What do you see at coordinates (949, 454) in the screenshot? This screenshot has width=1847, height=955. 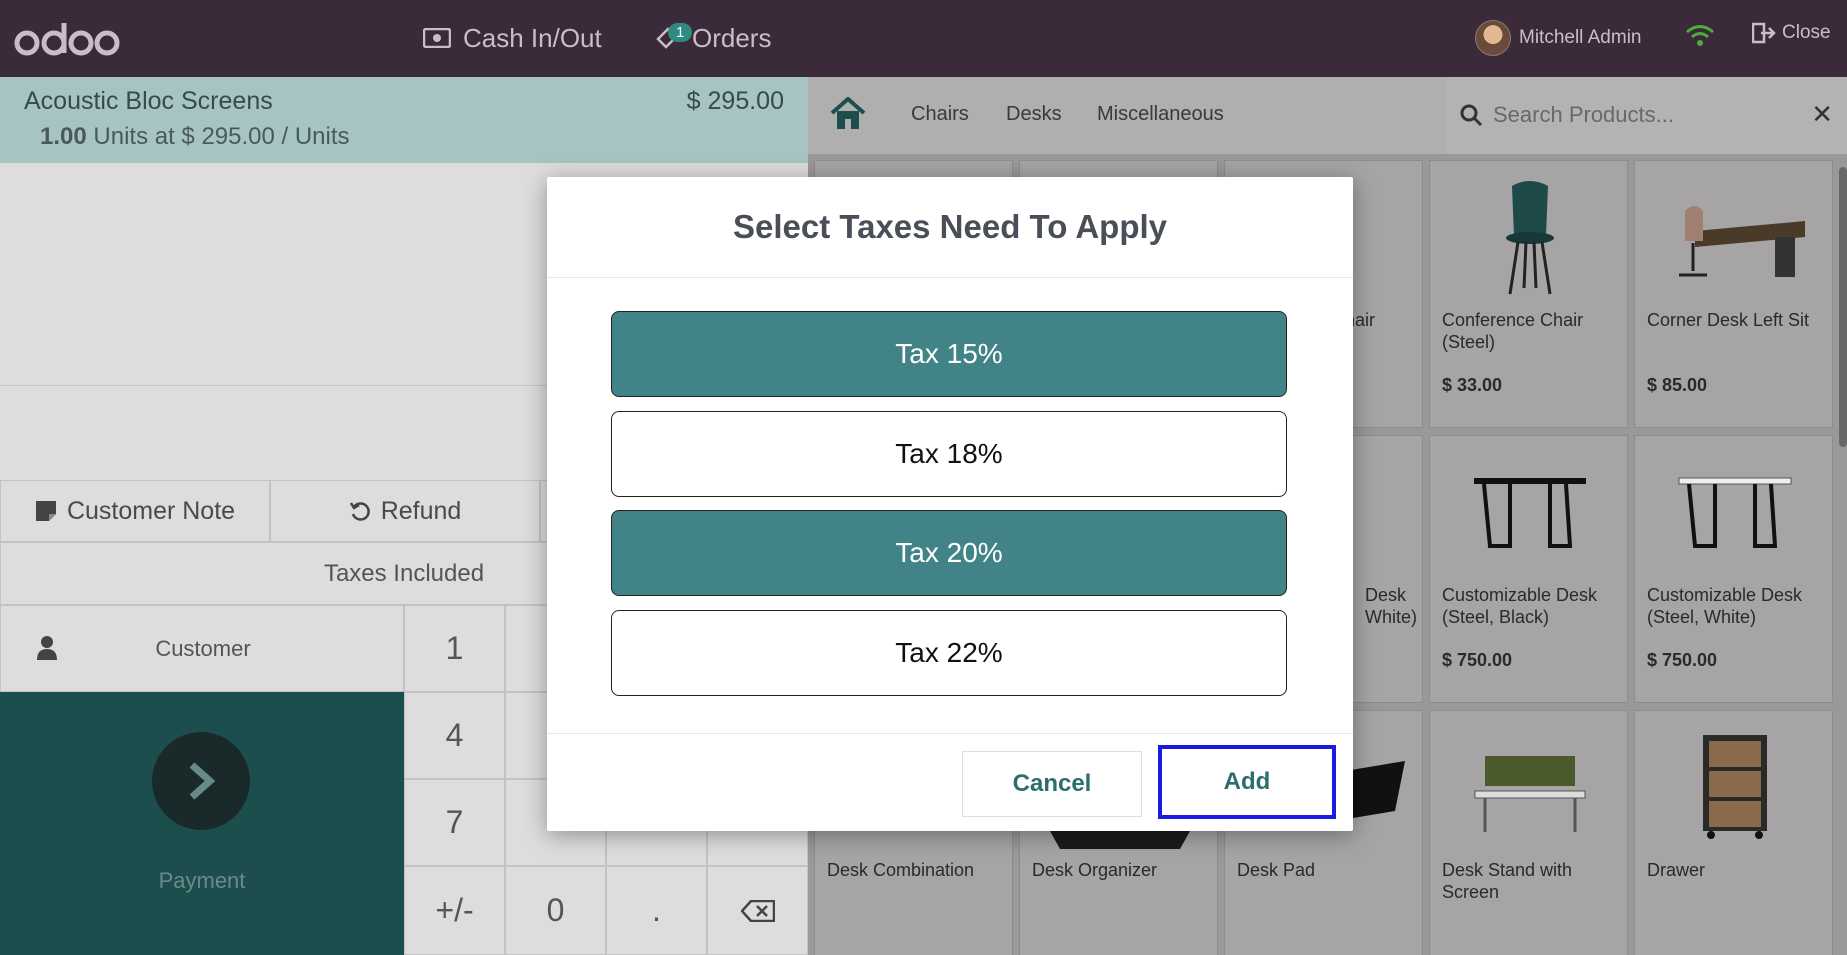 I see `tax-option-18: Tax 18%` at bounding box center [949, 454].